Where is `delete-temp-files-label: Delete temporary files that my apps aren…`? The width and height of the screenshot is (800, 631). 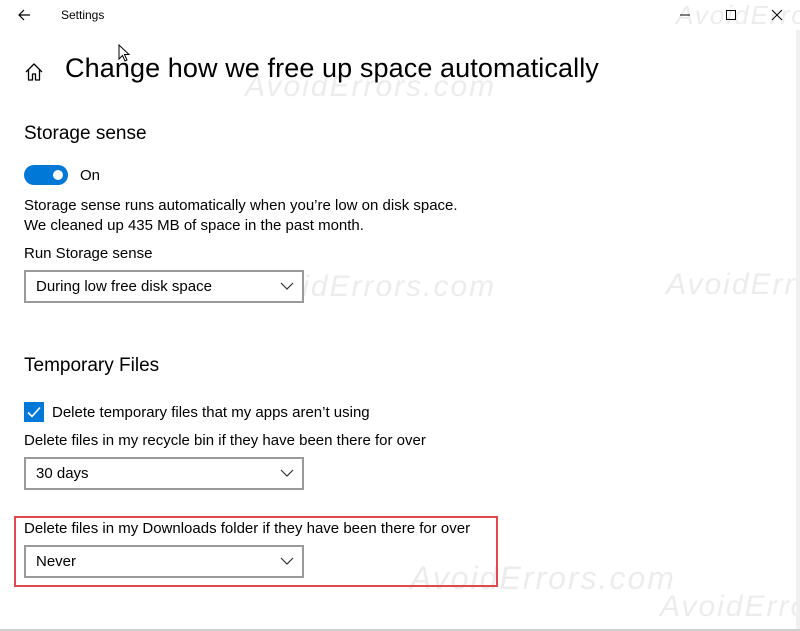
delete-temp-files-label: Delete temporary files that my apps aren… is located at coordinates (211, 412).